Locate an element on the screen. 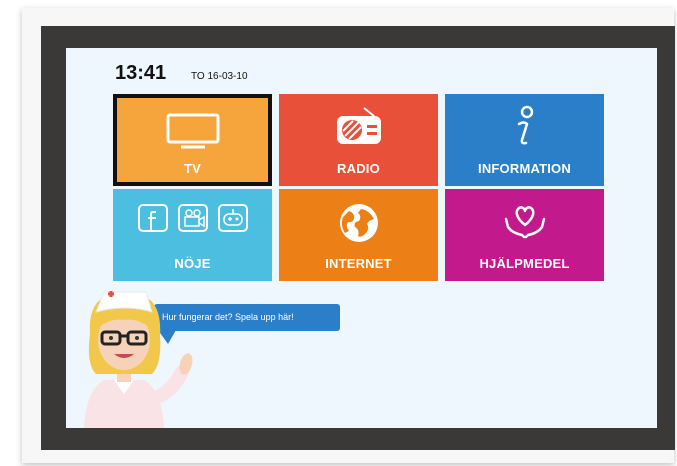 The height and width of the screenshot is (466, 677). entertainment-icons is located at coordinates (192, 218).